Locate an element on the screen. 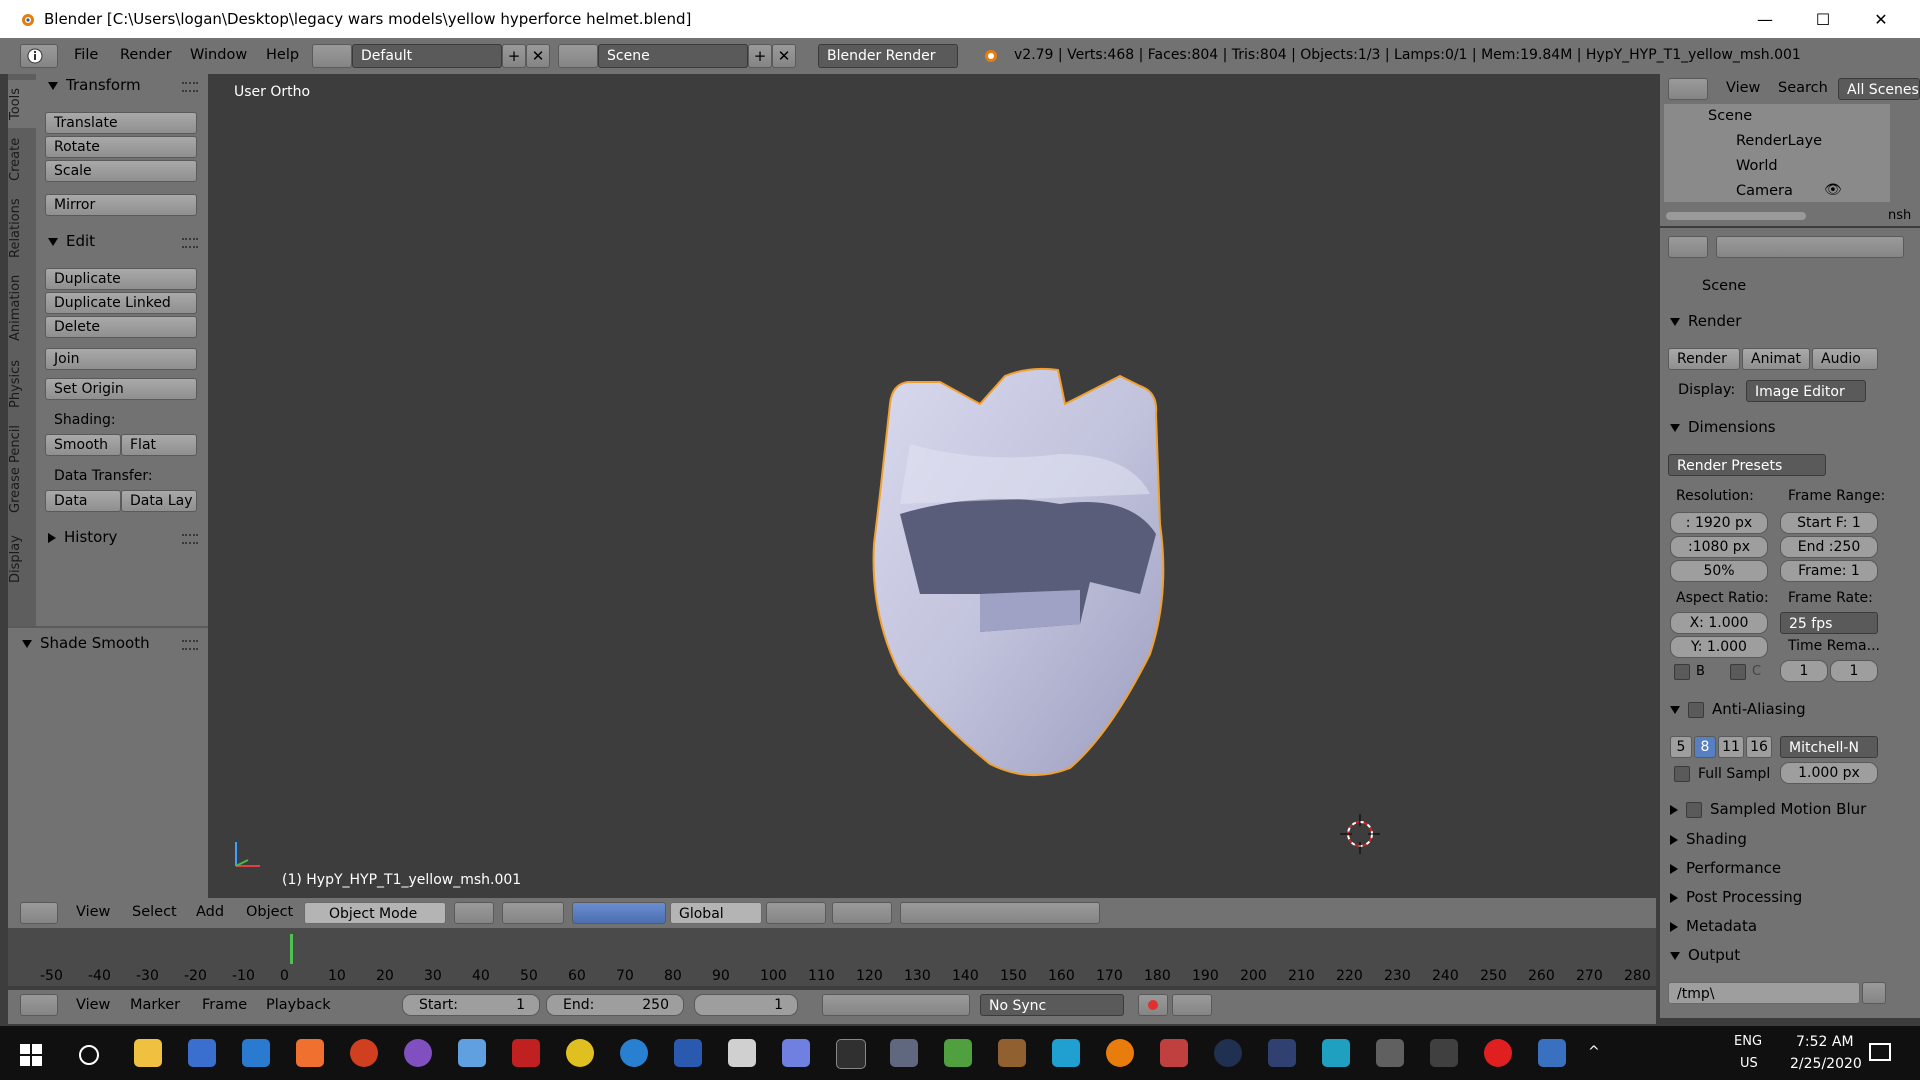  app6-icon is located at coordinates (1498, 1053).